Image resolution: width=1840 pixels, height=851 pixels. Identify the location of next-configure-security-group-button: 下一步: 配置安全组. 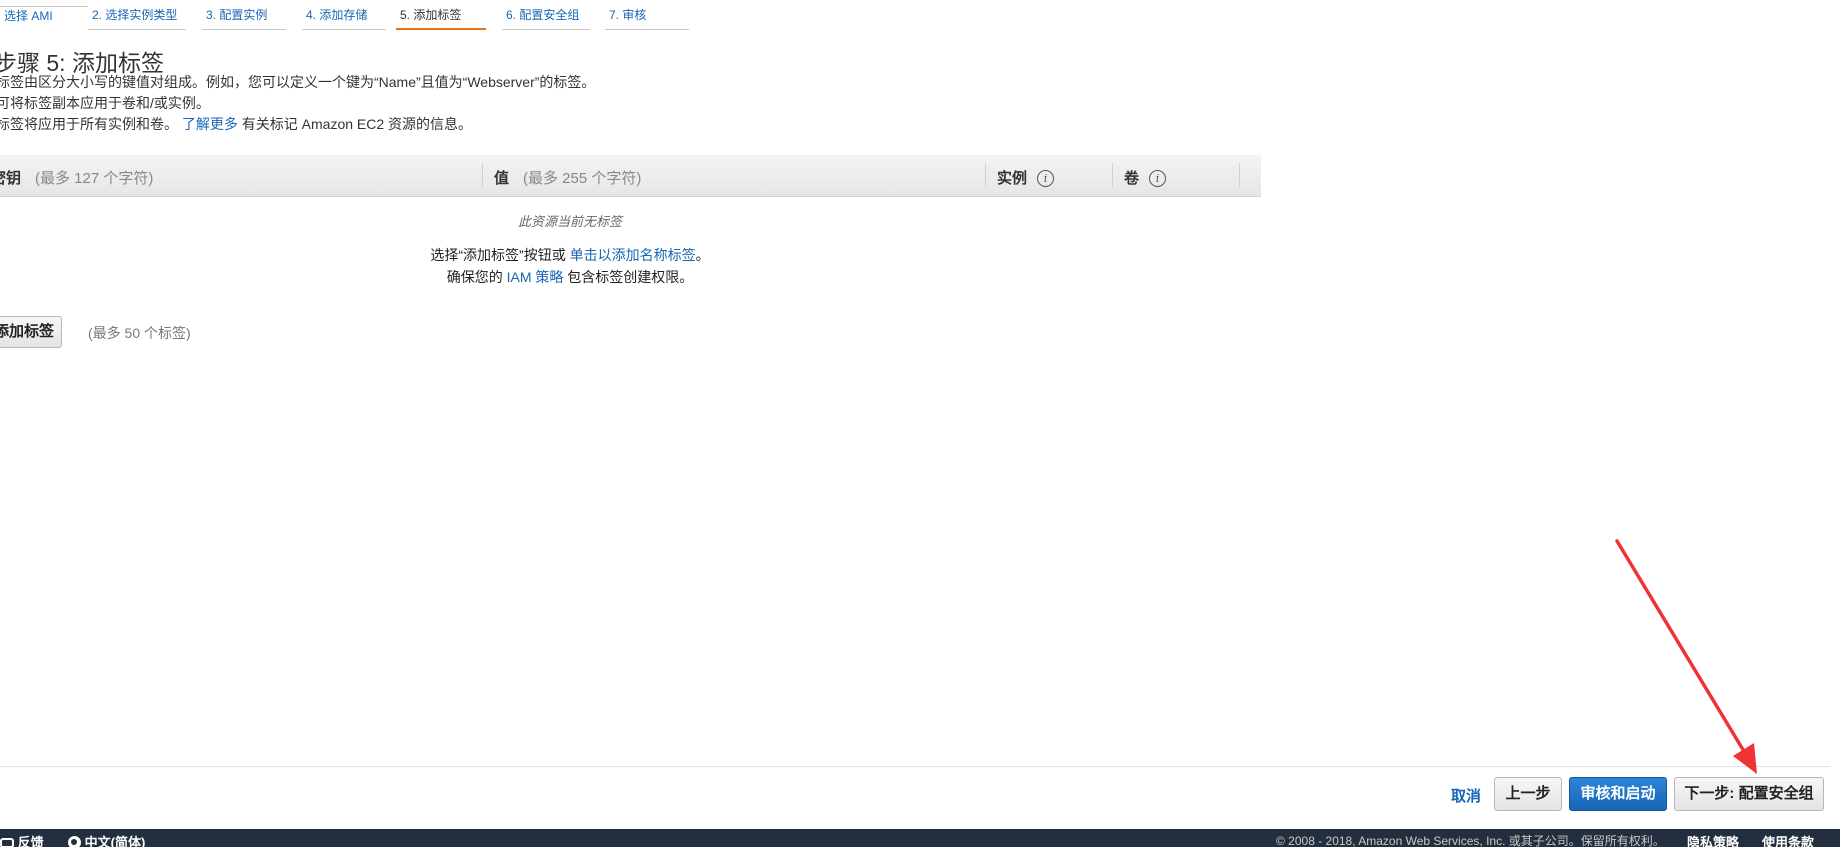
(1749, 794).